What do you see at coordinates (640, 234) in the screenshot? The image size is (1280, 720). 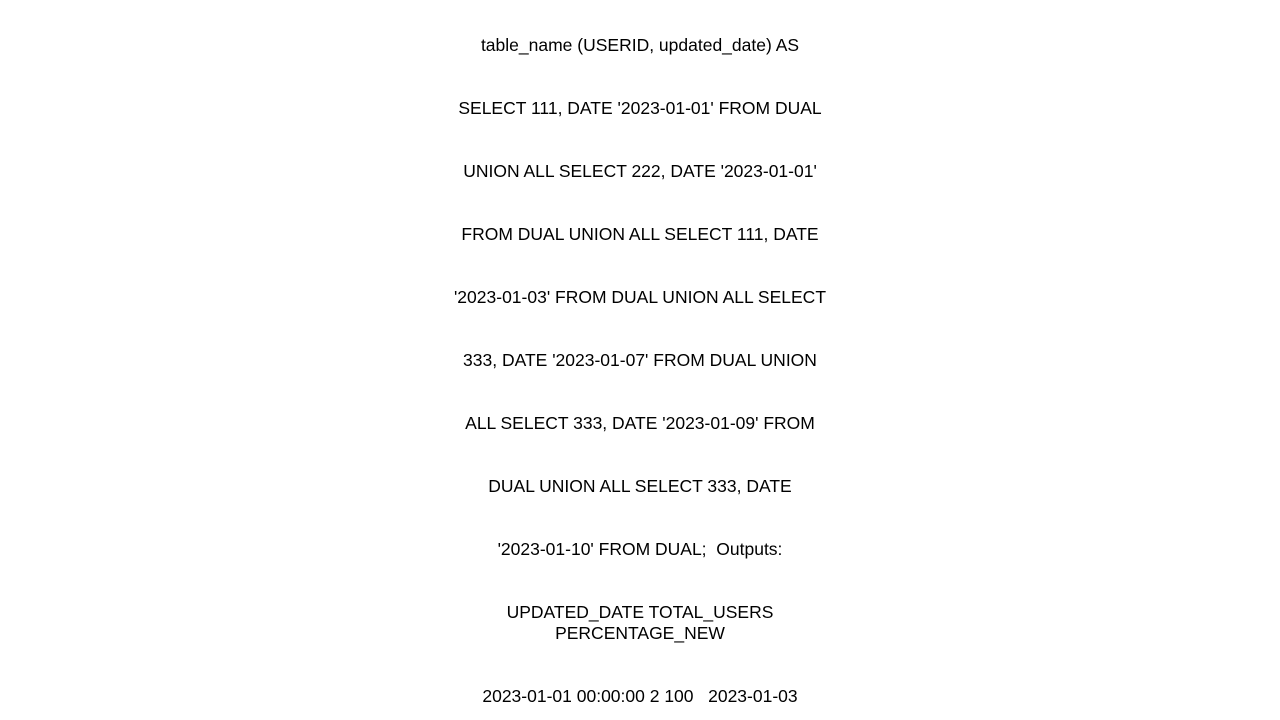 I see `text-line: FROM DUAL UNION ALL SELECT 111, DATE` at bounding box center [640, 234].